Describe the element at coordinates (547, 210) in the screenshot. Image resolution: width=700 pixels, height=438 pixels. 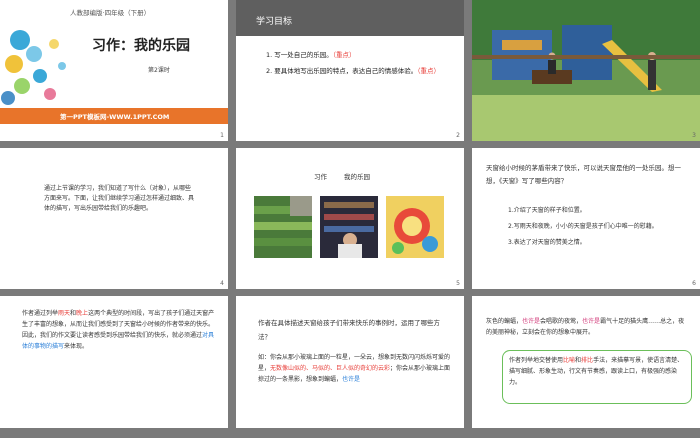
I see `list-item: 1.介绍了天窗的样子和位置。` at that location.